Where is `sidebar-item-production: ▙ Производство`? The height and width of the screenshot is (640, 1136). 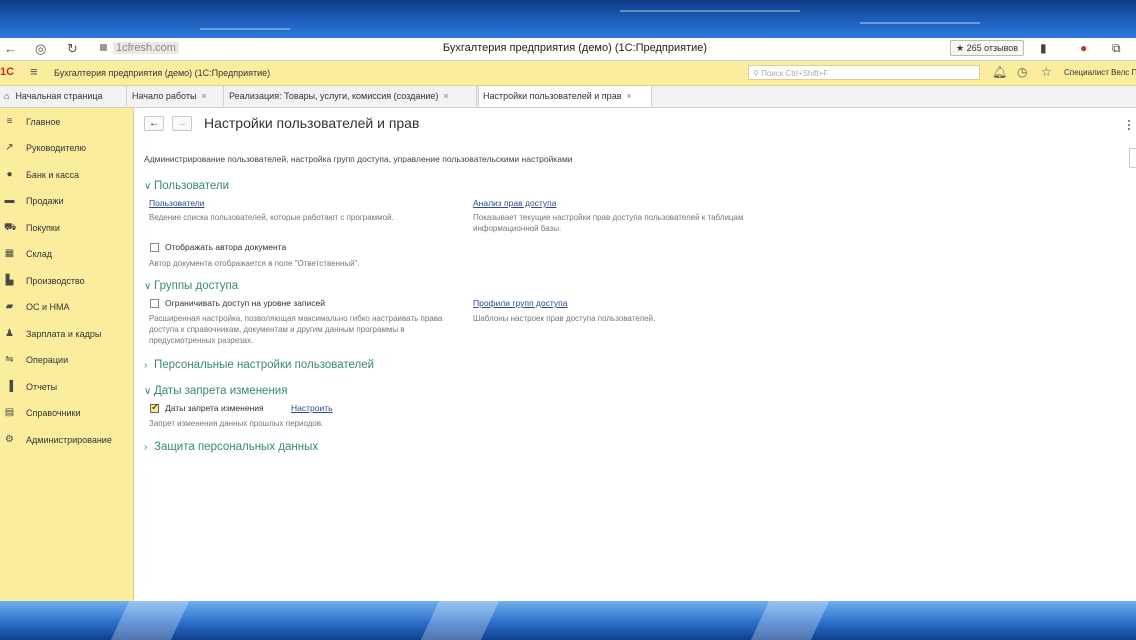
sidebar-item-production: ▙ Производство is located at coordinates (66, 281).